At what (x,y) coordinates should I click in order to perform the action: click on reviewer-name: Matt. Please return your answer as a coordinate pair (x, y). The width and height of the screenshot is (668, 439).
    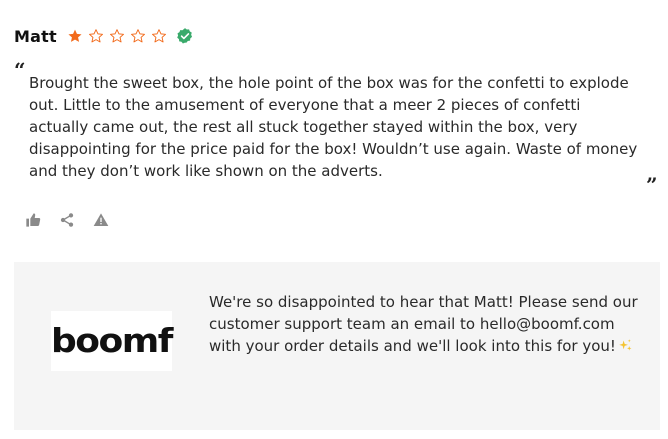
    Looking at the image, I should click on (35, 36).